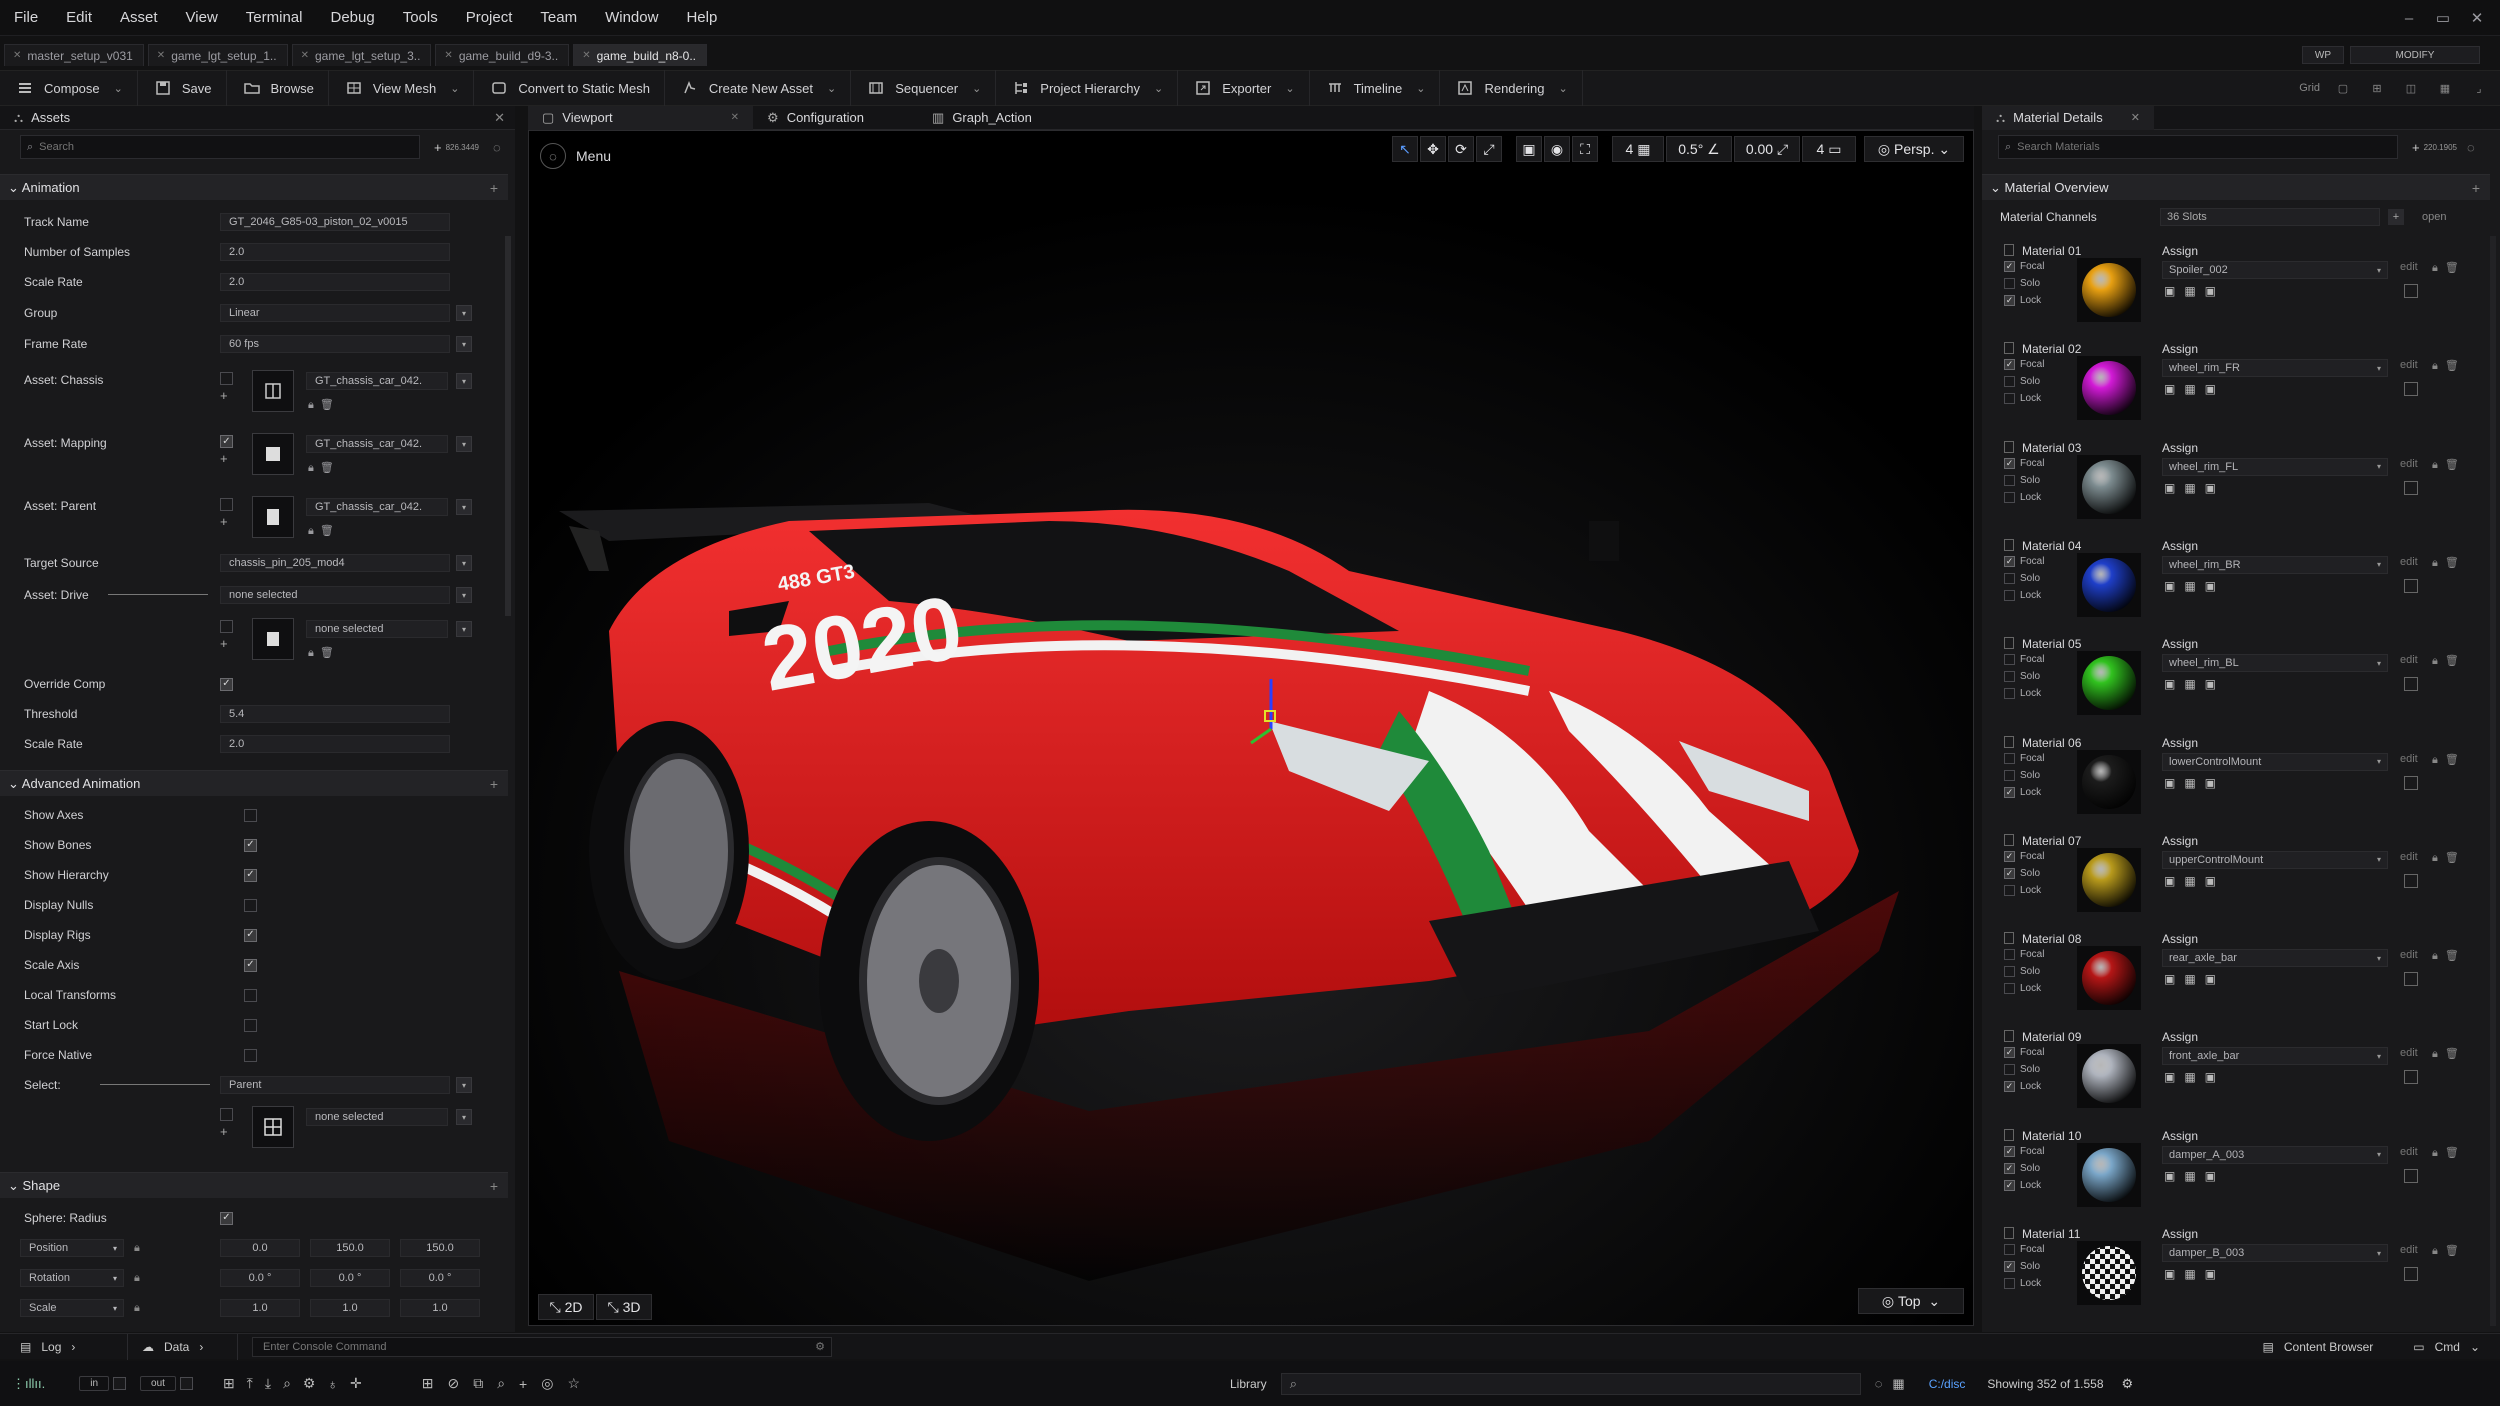 The image size is (2500, 1406). Describe the element at coordinates (74, 55) in the screenshot. I see `doc-tab-1: ✕ master_setup_v031` at that location.